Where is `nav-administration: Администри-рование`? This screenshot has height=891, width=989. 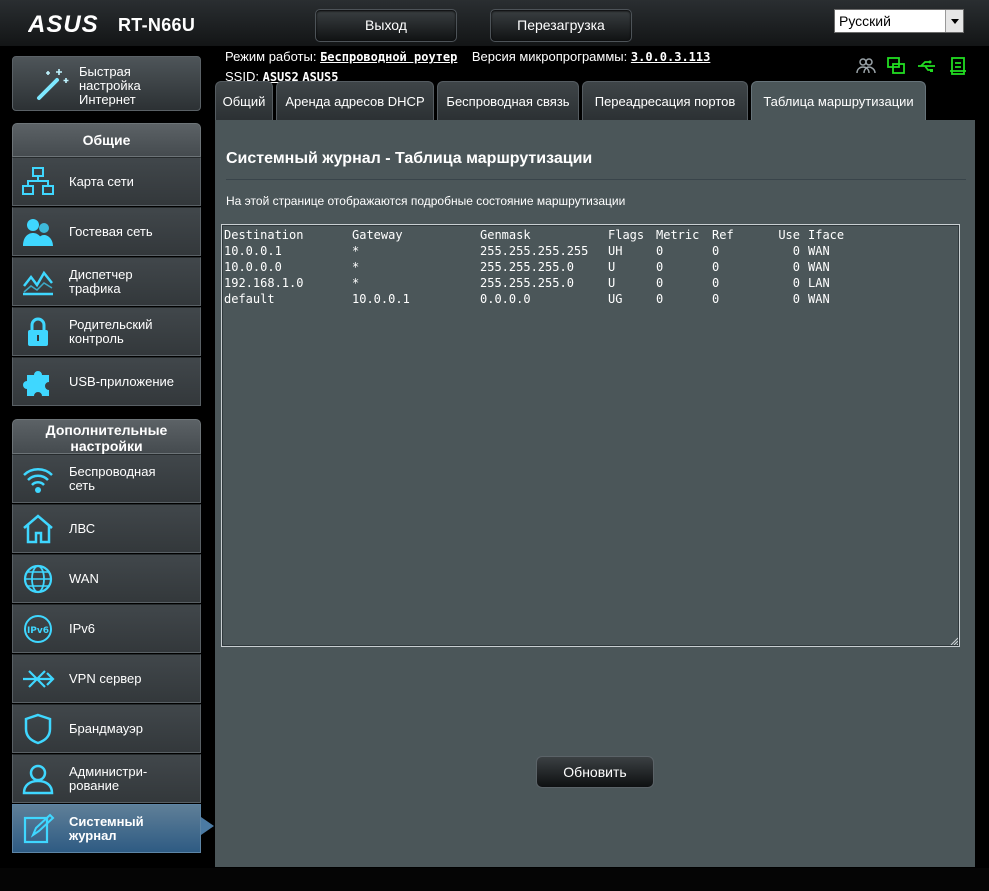 nav-administration: Администри-рование is located at coordinates (106, 778).